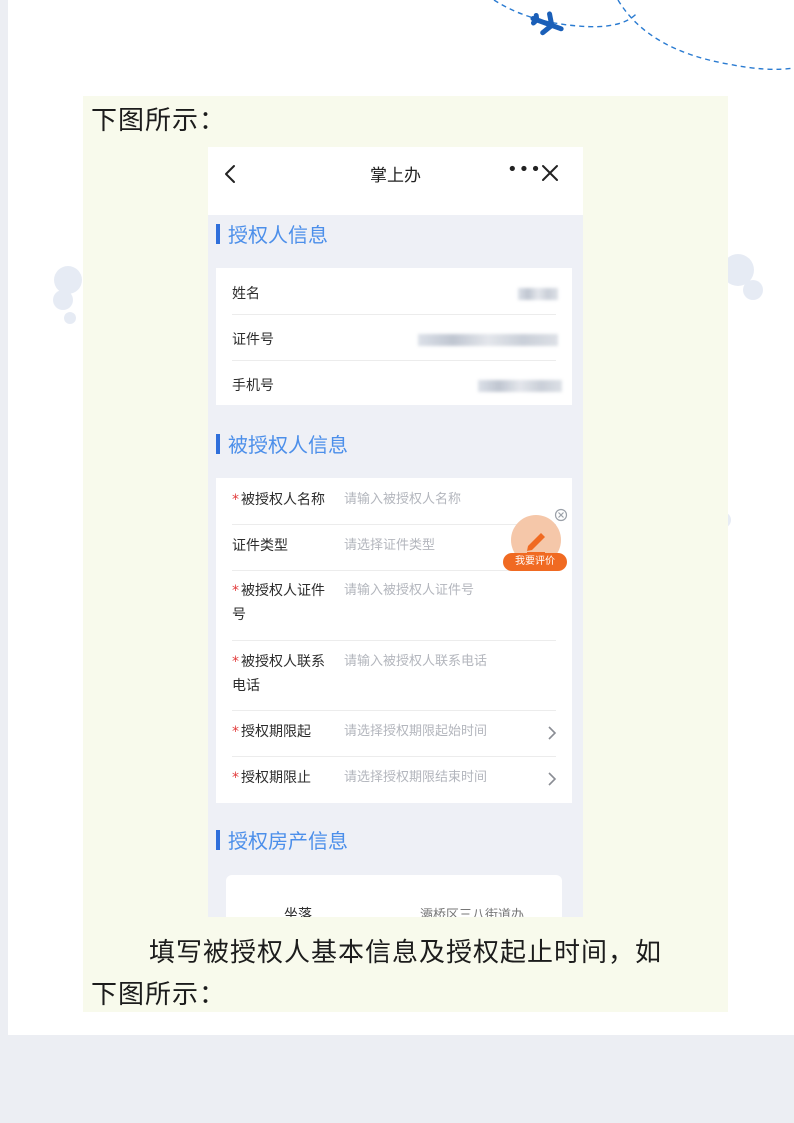 Image resolution: width=794 pixels, height=1123 pixels. What do you see at coordinates (547, 23) in the screenshot?
I see `airplane-icon` at bounding box center [547, 23].